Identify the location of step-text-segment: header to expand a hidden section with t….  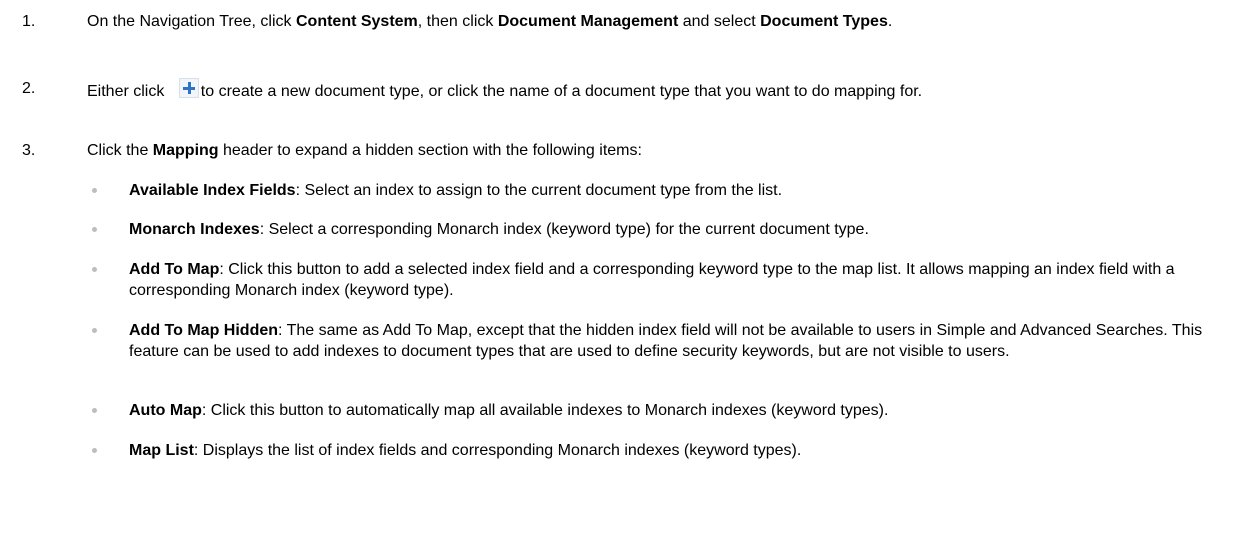
(430, 150).